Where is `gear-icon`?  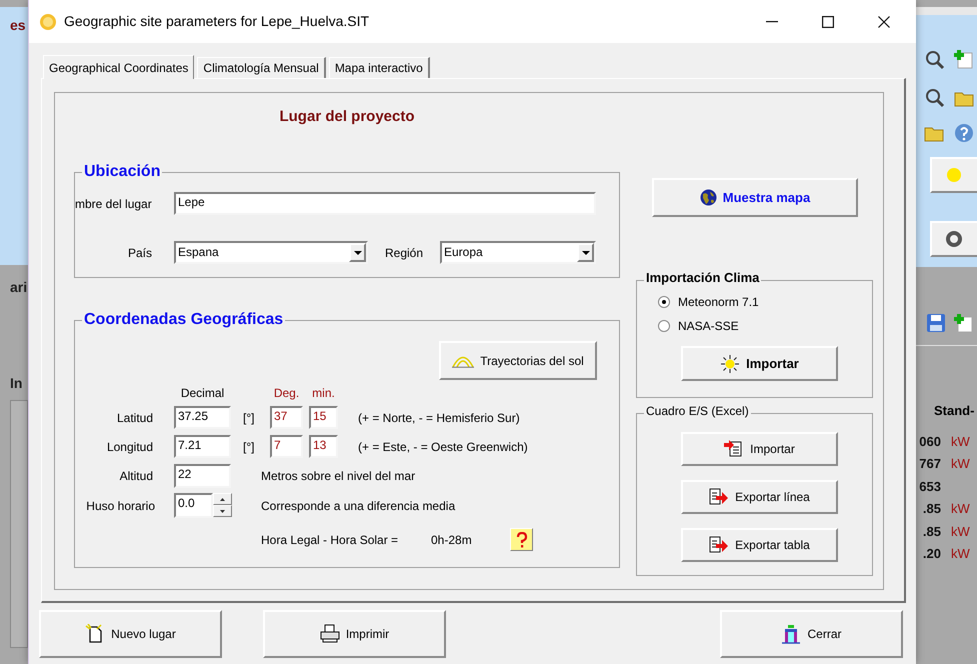 gear-icon is located at coordinates (954, 239).